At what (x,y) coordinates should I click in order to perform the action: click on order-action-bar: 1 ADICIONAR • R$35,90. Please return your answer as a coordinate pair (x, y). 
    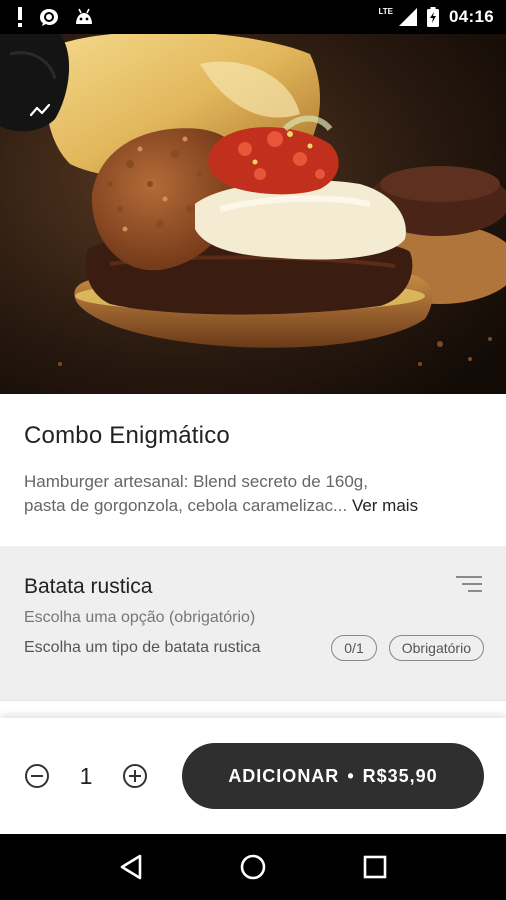
    Looking at the image, I should click on (253, 776).